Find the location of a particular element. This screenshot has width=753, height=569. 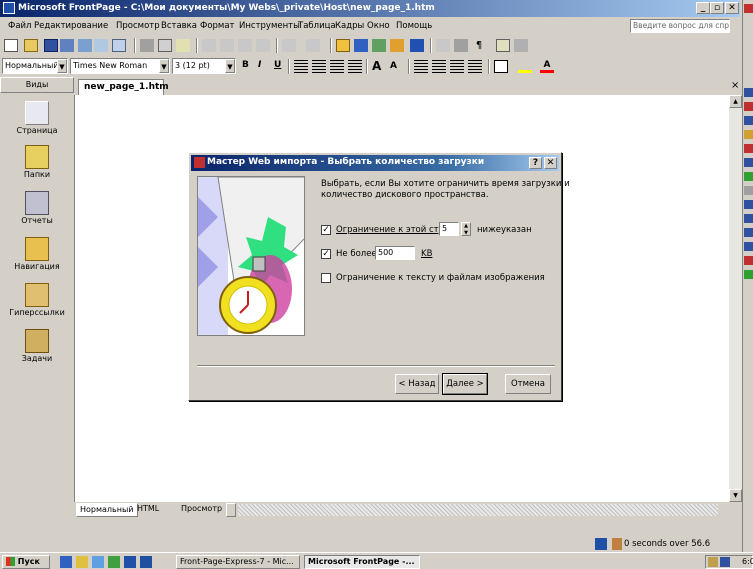

redo-icon is located at coordinates (313, 45).